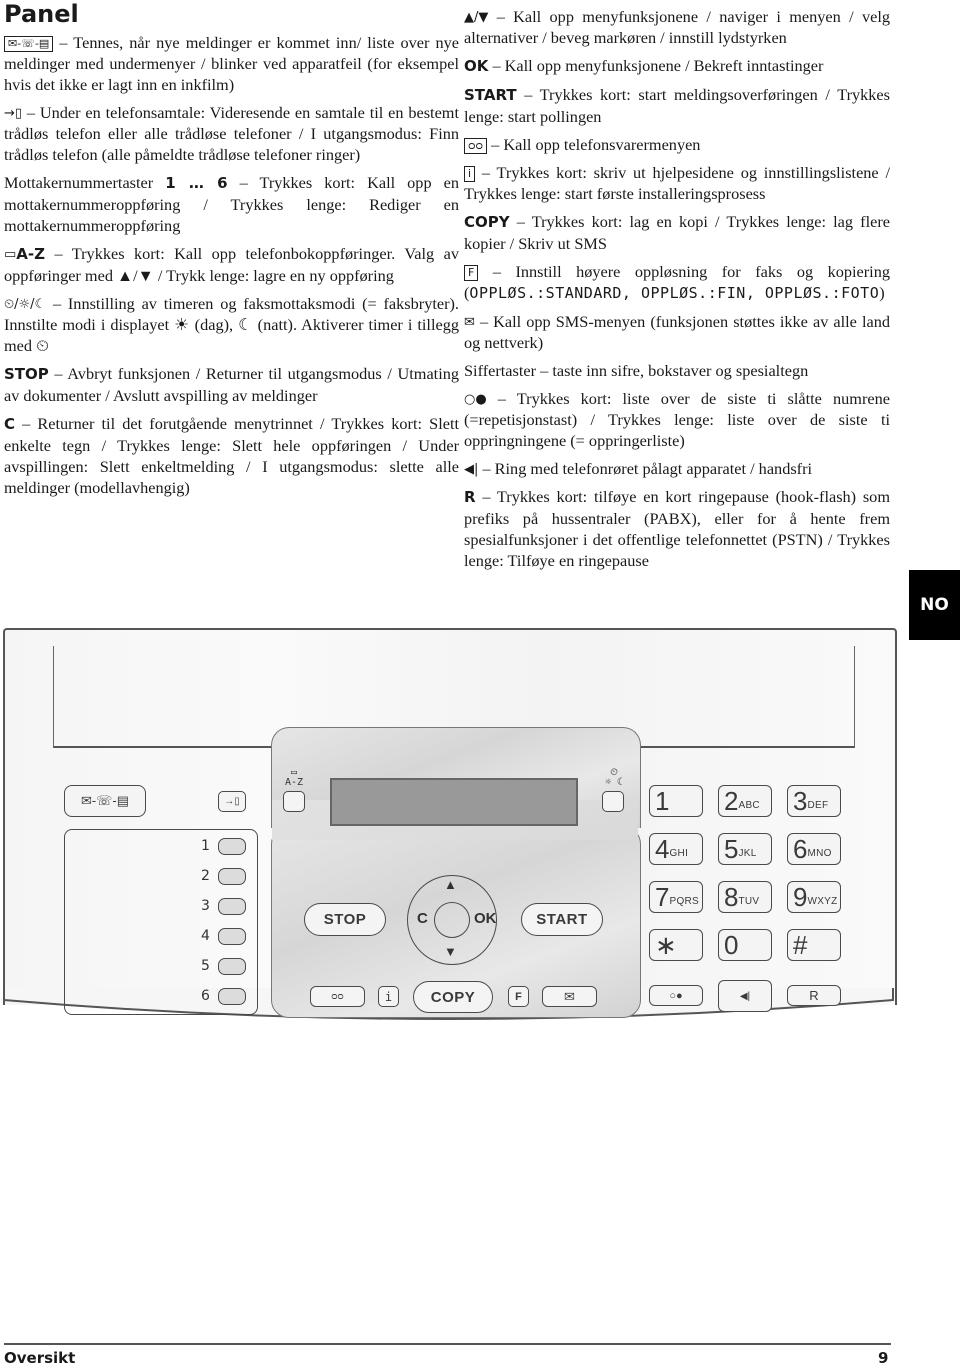 The image size is (960, 1369). What do you see at coordinates (490, 95) in the screenshot?
I see `keyword: START` at bounding box center [490, 95].